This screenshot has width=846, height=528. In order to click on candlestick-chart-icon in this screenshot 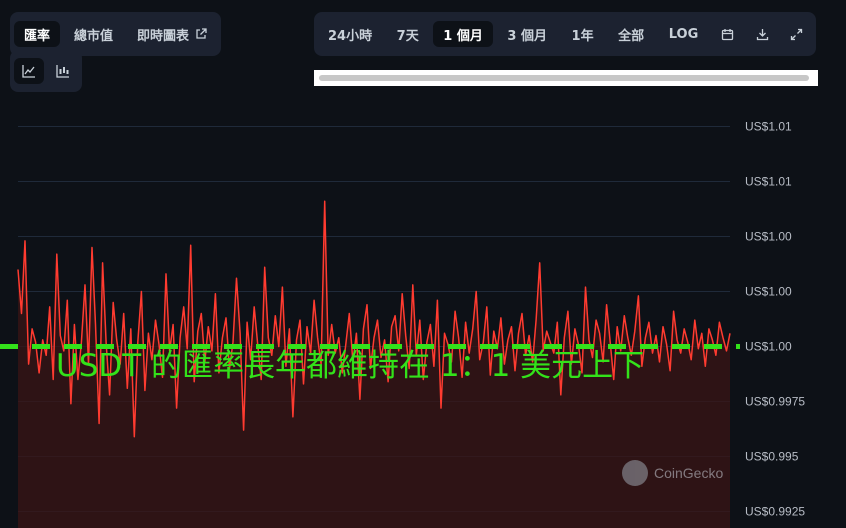, I will do `click(62, 71)`.